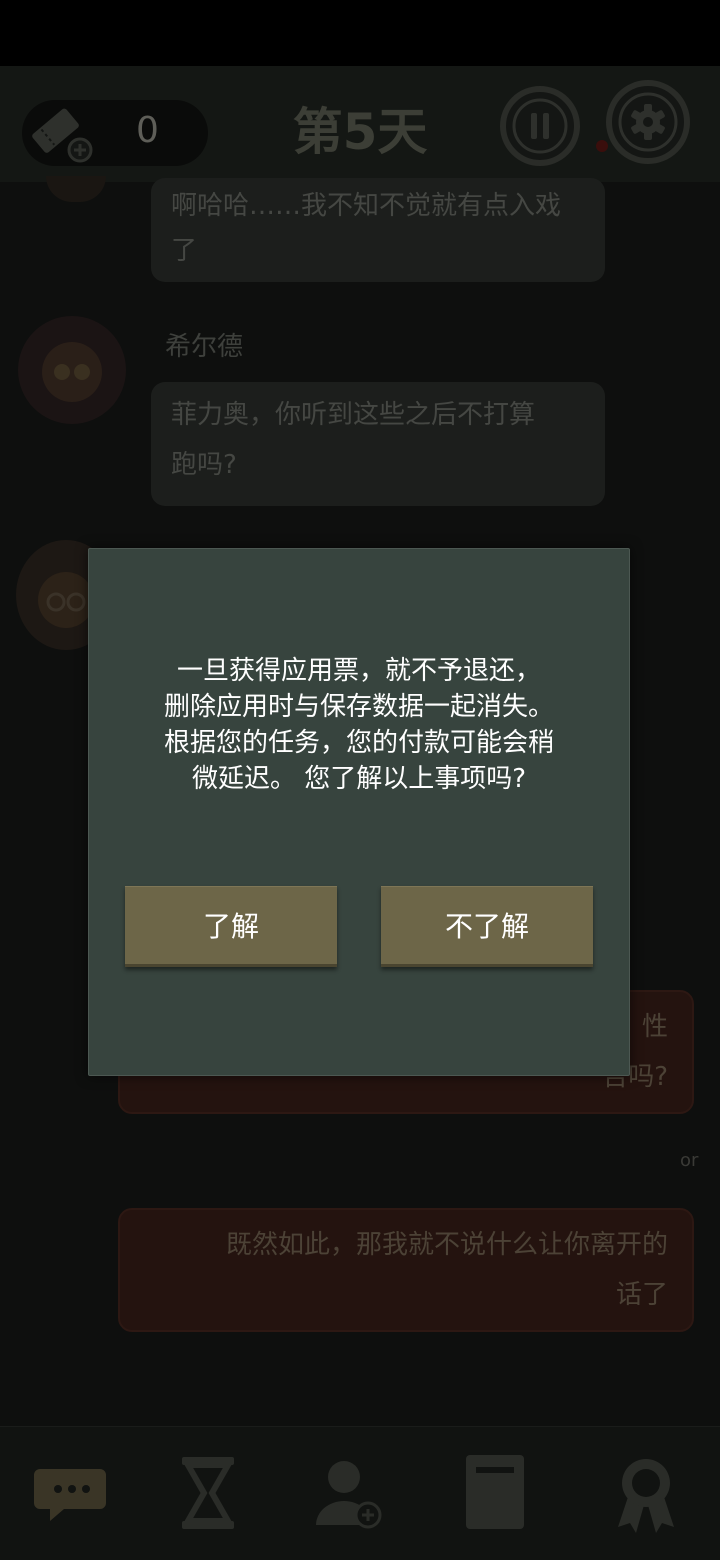 The height and width of the screenshot is (1560, 720). I want to click on ticket-count: 0, so click(147, 130).